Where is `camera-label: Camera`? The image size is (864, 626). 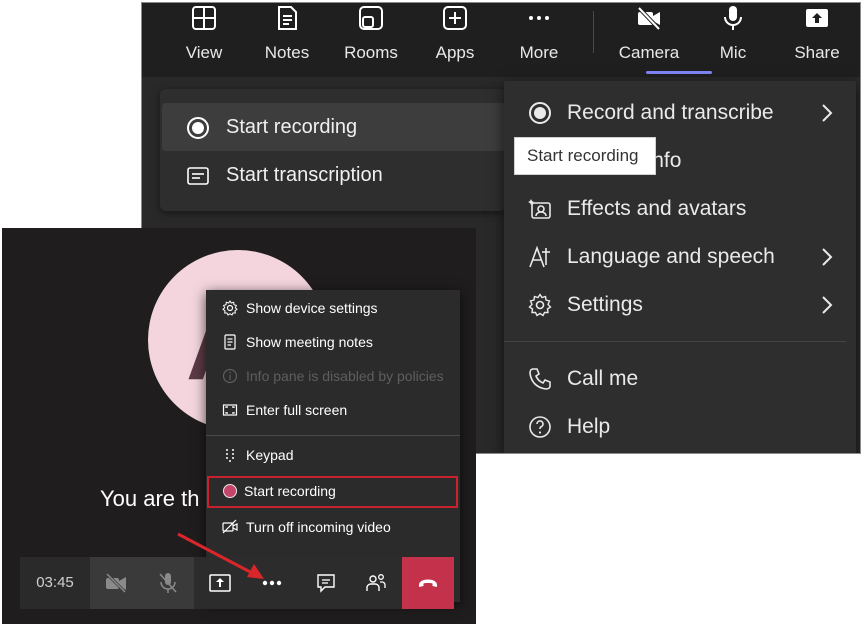
camera-label: Camera is located at coordinates (649, 52).